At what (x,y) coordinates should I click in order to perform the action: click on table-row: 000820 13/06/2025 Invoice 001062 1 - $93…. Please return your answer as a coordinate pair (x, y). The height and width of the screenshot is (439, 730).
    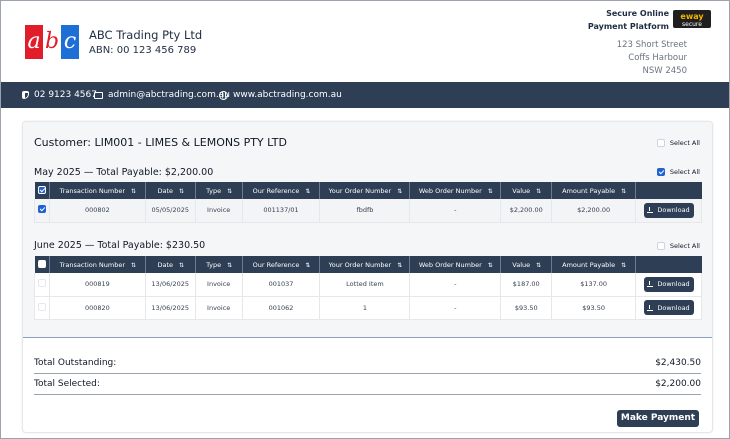
    Looking at the image, I should click on (368, 308).